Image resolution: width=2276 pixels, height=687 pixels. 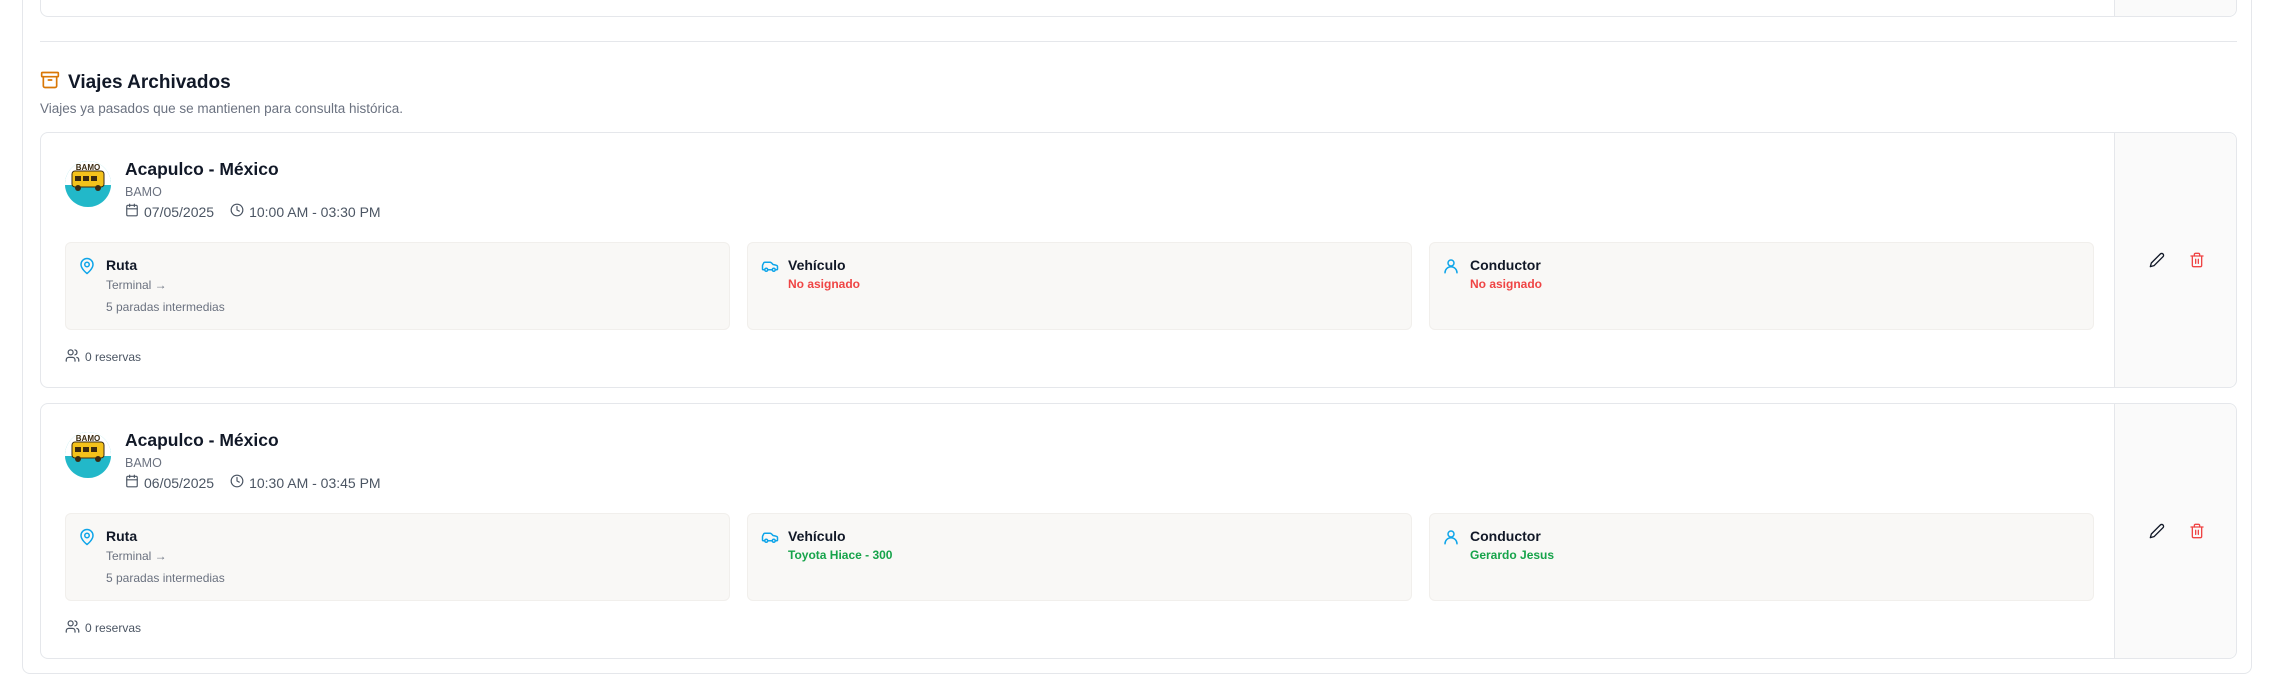 What do you see at coordinates (840, 555) in the screenshot?
I see `vehicle-value: Toyota Hiace - 300` at bounding box center [840, 555].